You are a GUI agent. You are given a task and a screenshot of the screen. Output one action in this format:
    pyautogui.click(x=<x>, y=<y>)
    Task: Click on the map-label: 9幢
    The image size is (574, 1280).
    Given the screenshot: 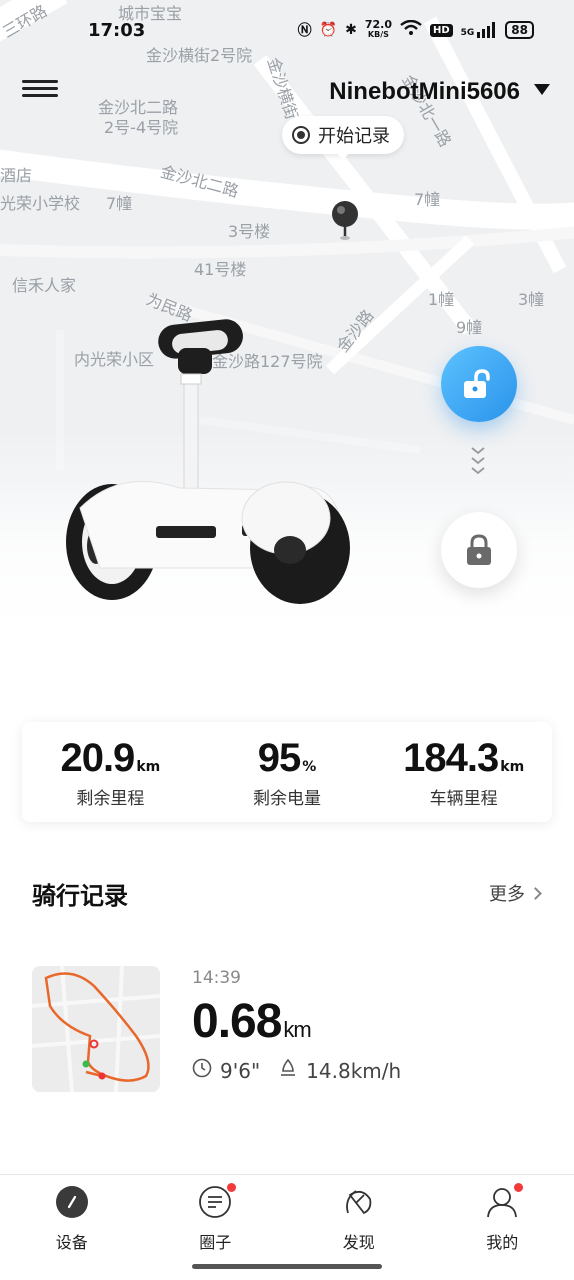 What is the action you would take?
    pyautogui.click(x=469, y=327)
    